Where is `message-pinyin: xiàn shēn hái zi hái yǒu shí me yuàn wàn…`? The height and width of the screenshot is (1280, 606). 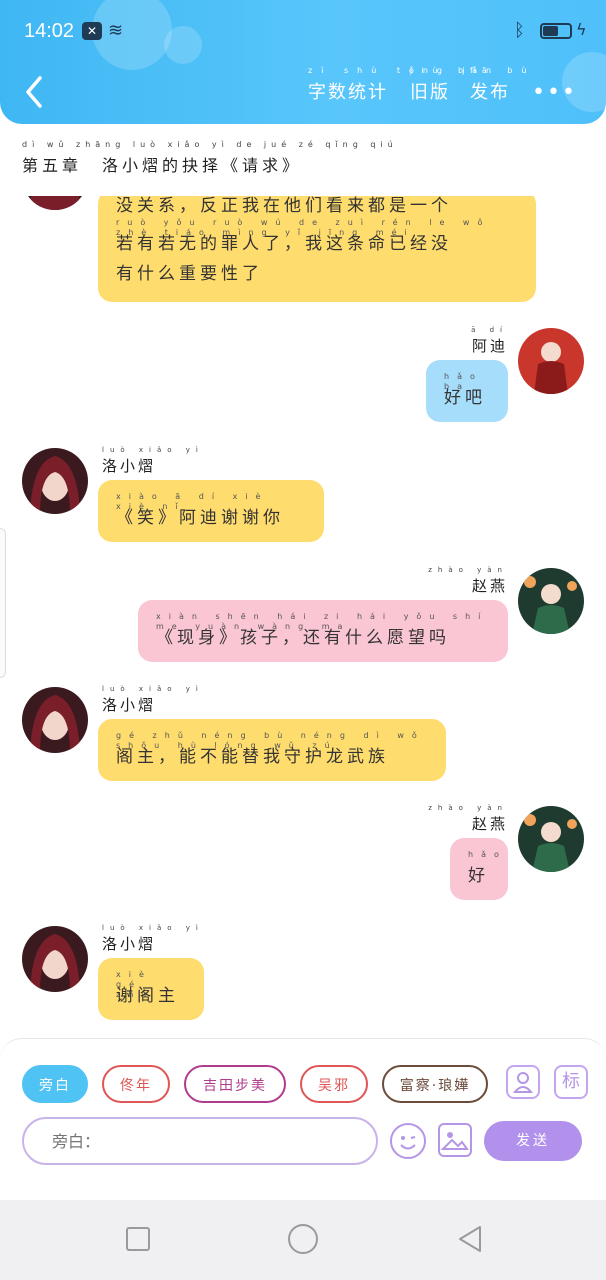 message-pinyin: xiàn shēn hái zi hái yǒu shí me yuàn wàn… is located at coordinates (322, 621).